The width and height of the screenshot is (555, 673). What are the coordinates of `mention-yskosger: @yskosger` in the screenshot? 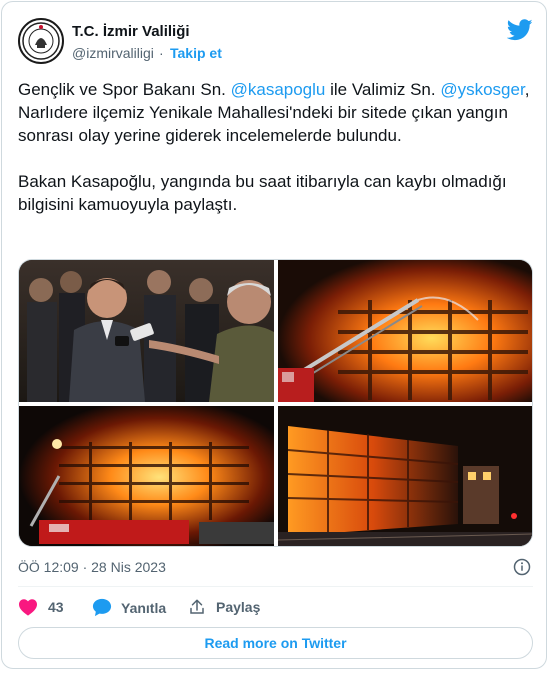 It's located at (482, 89).